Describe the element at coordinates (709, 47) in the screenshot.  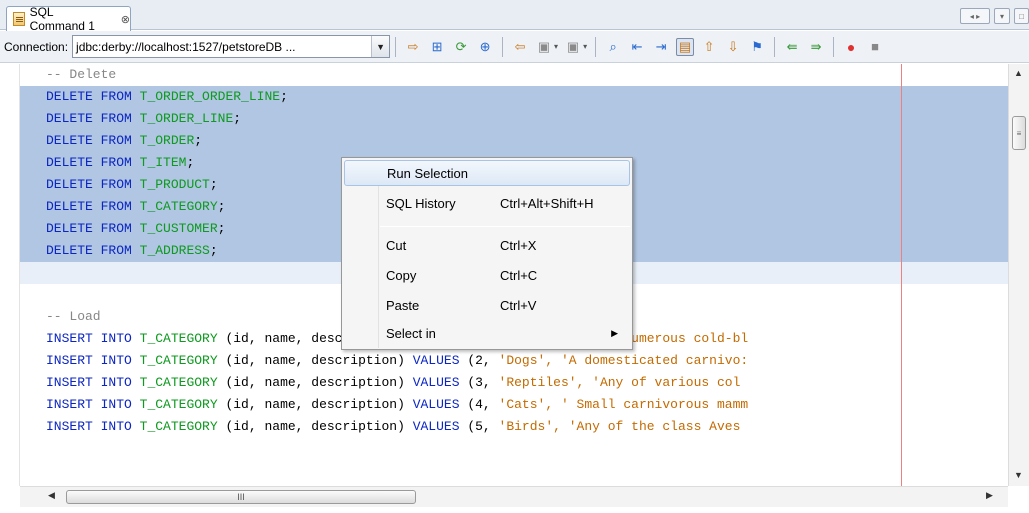
I see `shift-up-icon: ⇧` at that location.